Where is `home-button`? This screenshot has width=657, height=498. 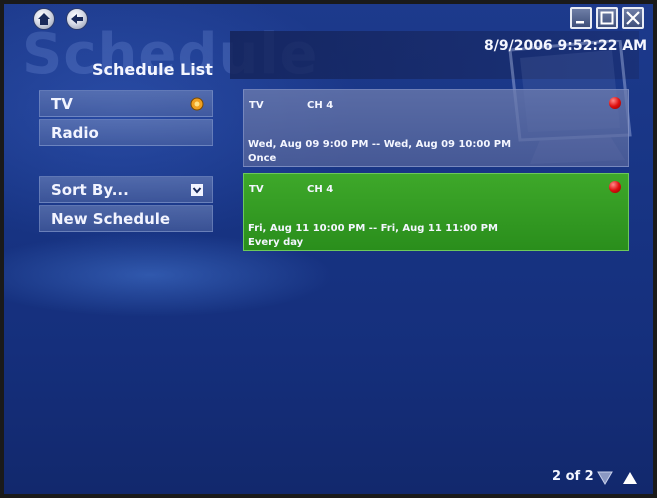 home-button is located at coordinates (44, 19).